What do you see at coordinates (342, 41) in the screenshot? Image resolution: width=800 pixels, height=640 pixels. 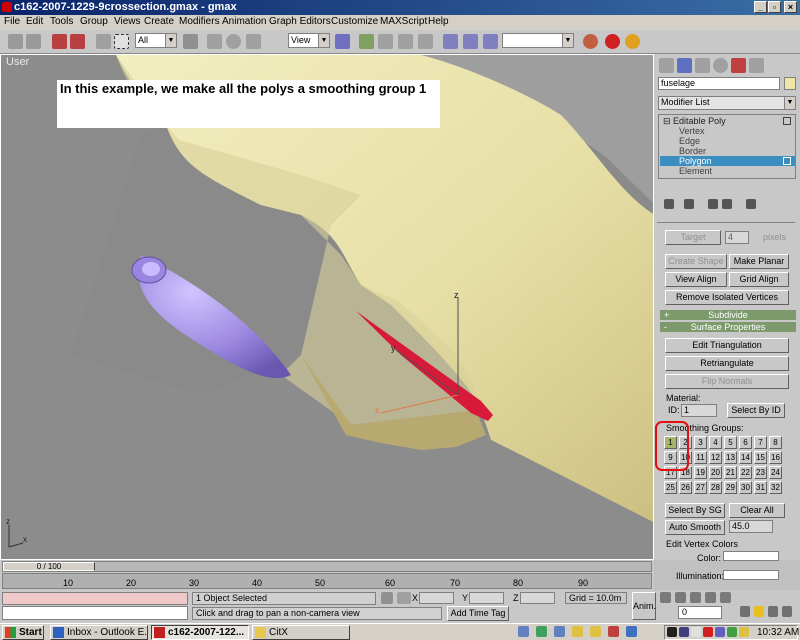 I see `pivot-icon` at bounding box center [342, 41].